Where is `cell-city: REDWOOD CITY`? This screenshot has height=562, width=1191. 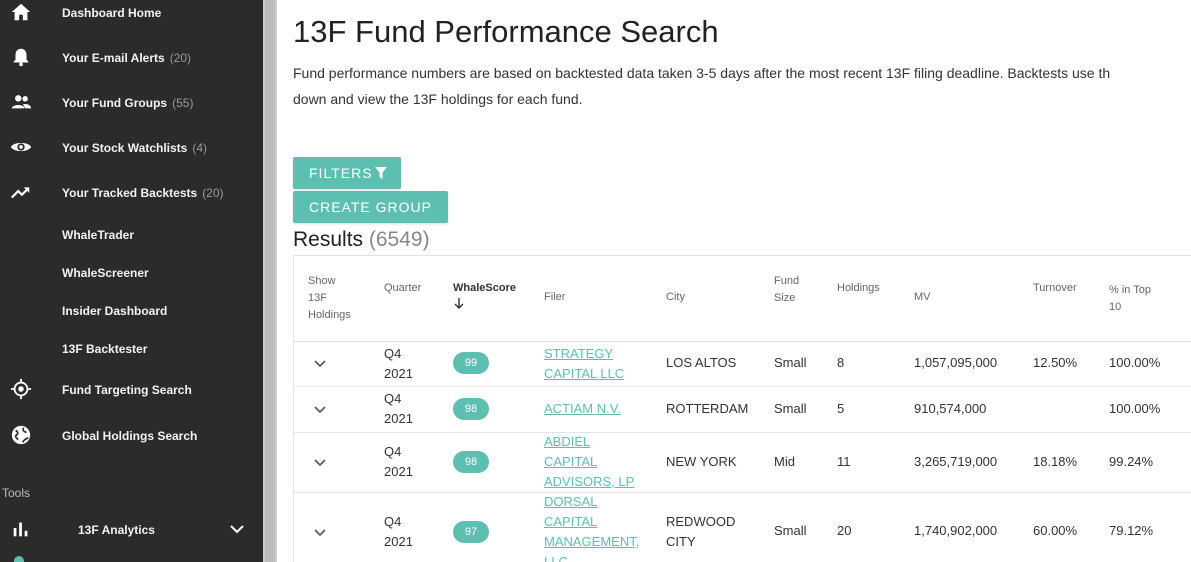
cell-city: REDWOOD CITY is located at coordinates (701, 531).